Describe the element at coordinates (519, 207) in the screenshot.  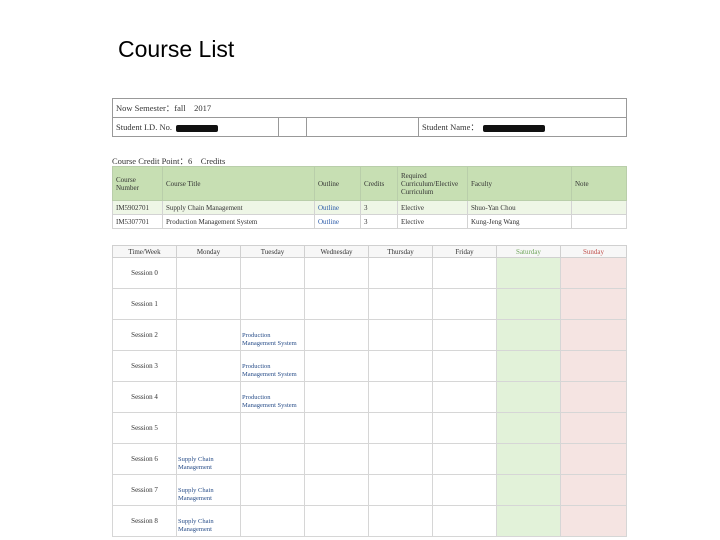
I see `course-faculty: Shuo-Yan Chou` at that location.